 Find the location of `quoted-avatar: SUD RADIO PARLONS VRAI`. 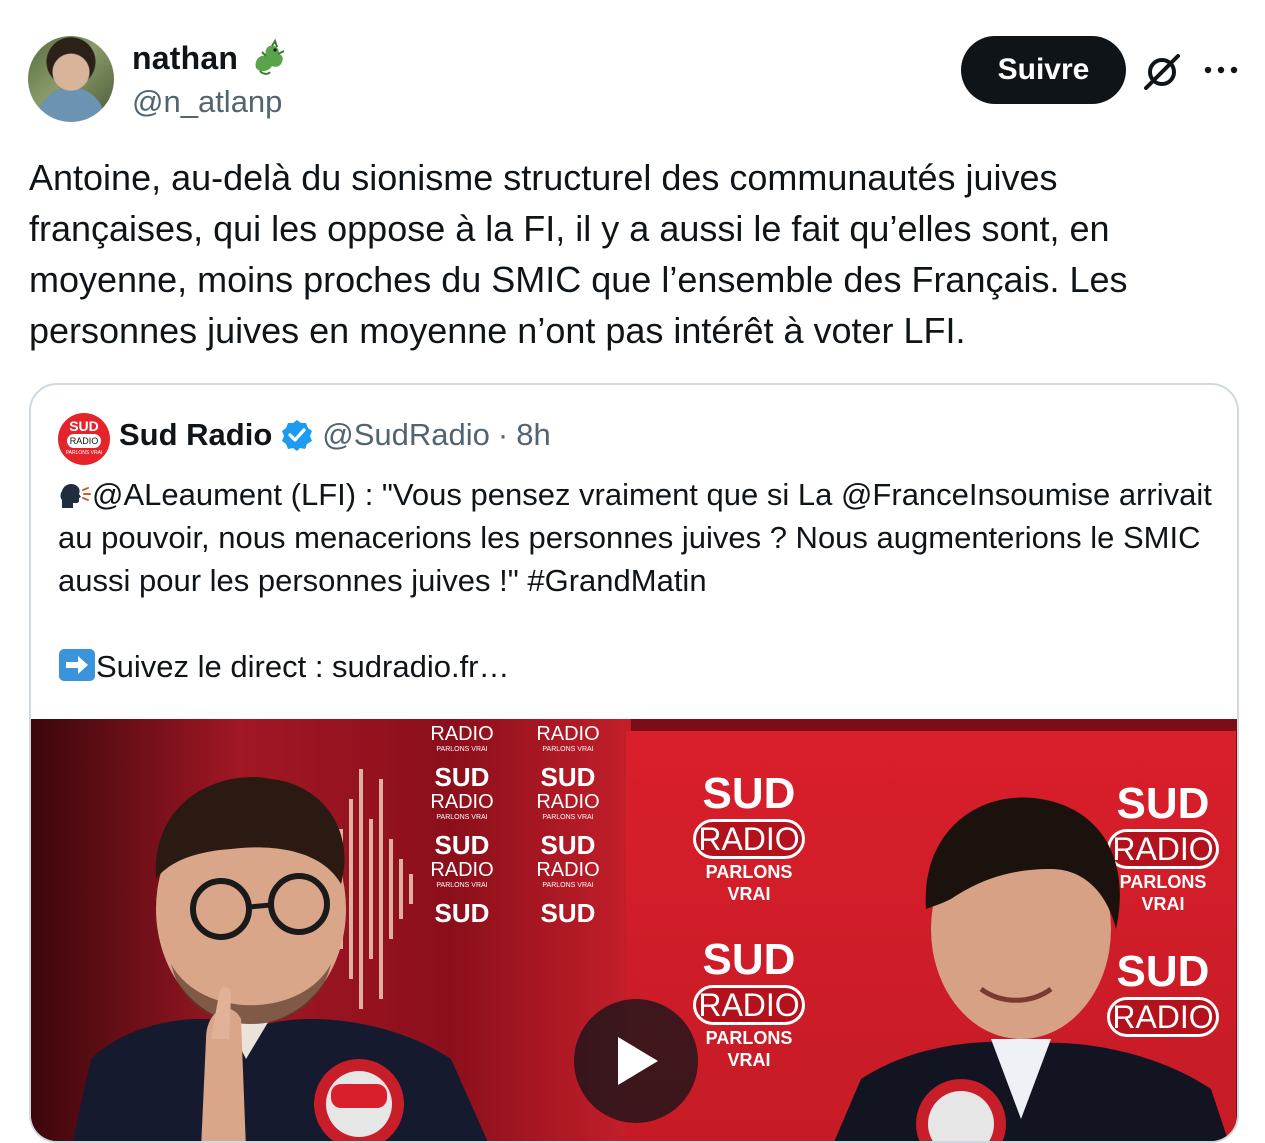

quoted-avatar: SUD RADIO PARLONS VRAI is located at coordinates (84, 439).